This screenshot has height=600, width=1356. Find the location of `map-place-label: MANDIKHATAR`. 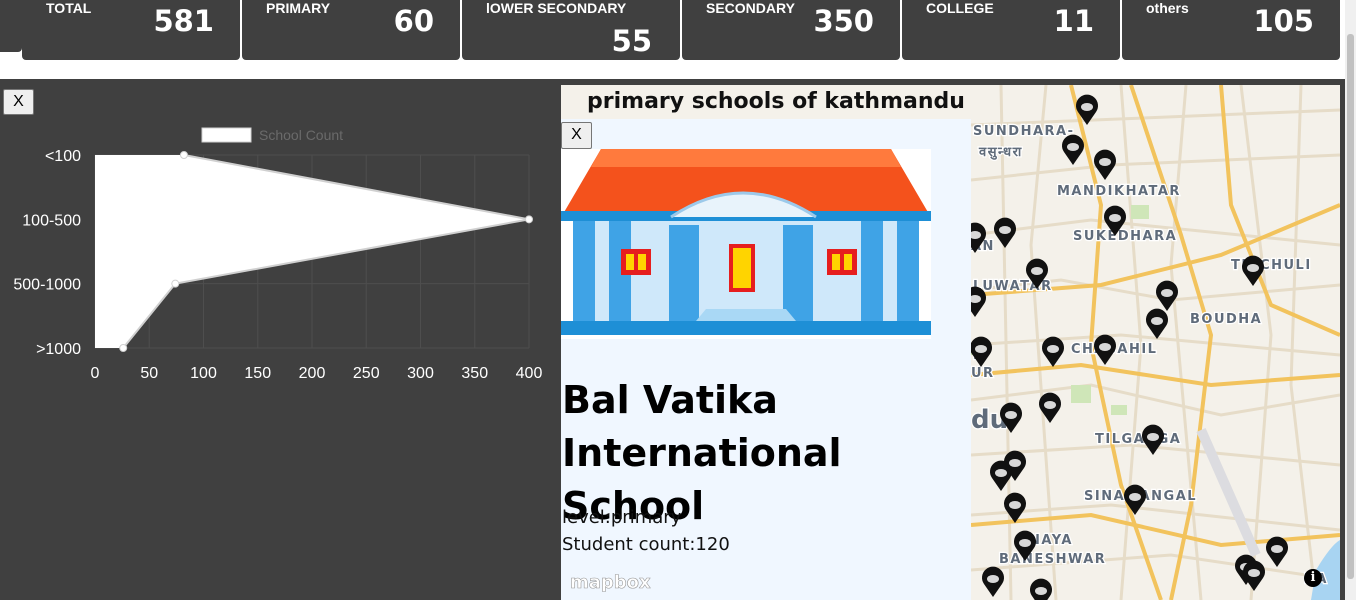

map-place-label: MANDIKHATAR is located at coordinates (1119, 191).